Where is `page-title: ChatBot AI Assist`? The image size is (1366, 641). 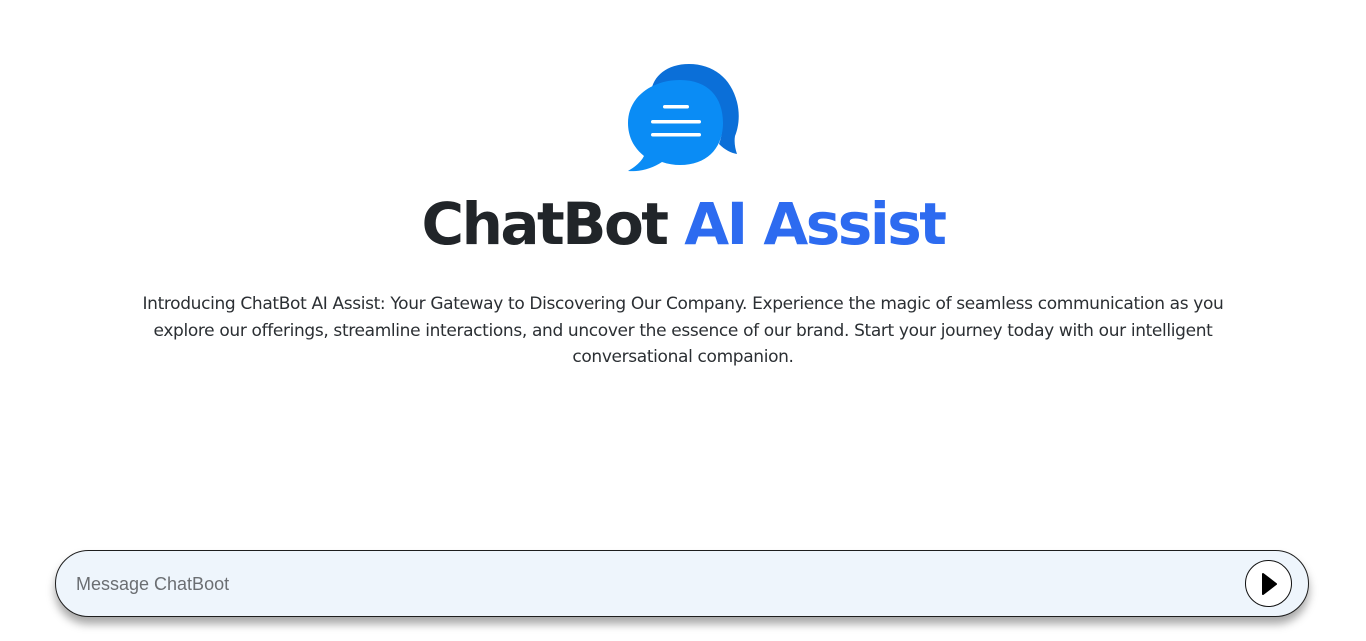 page-title: ChatBot AI Assist is located at coordinates (683, 224).